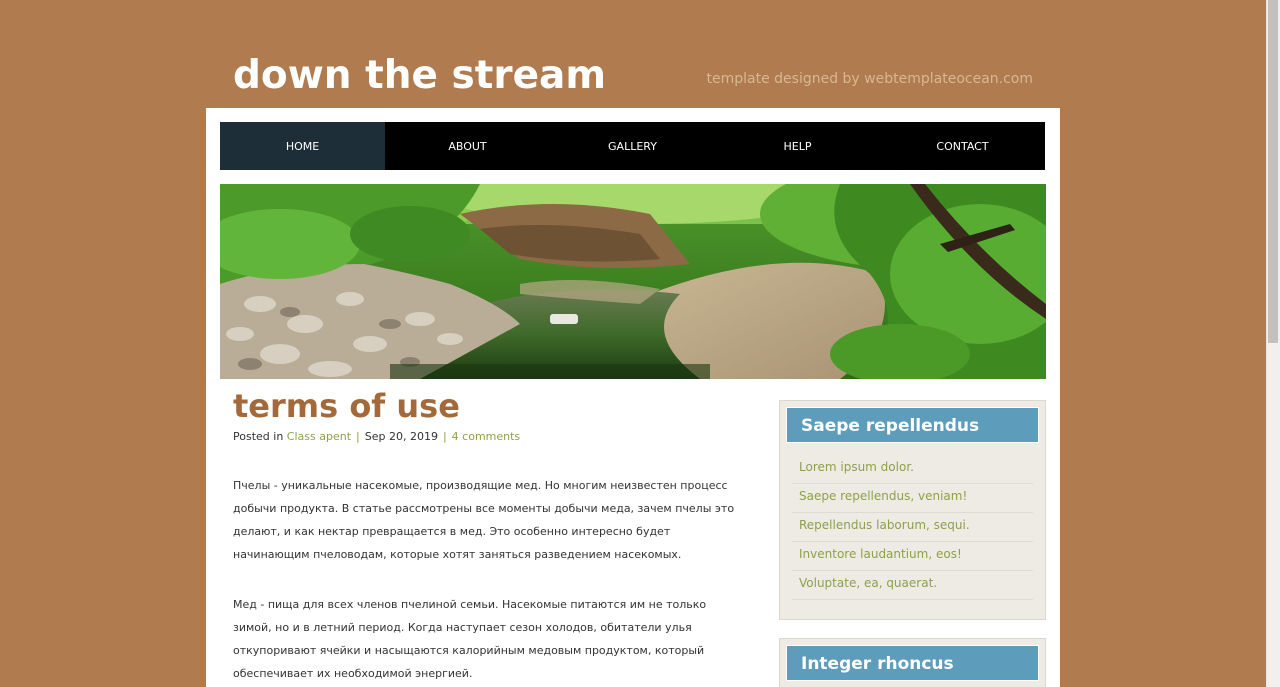 The width and height of the screenshot is (1280, 687). I want to click on widget-link: Saepe repellendus, veniam!, so click(912, 498).